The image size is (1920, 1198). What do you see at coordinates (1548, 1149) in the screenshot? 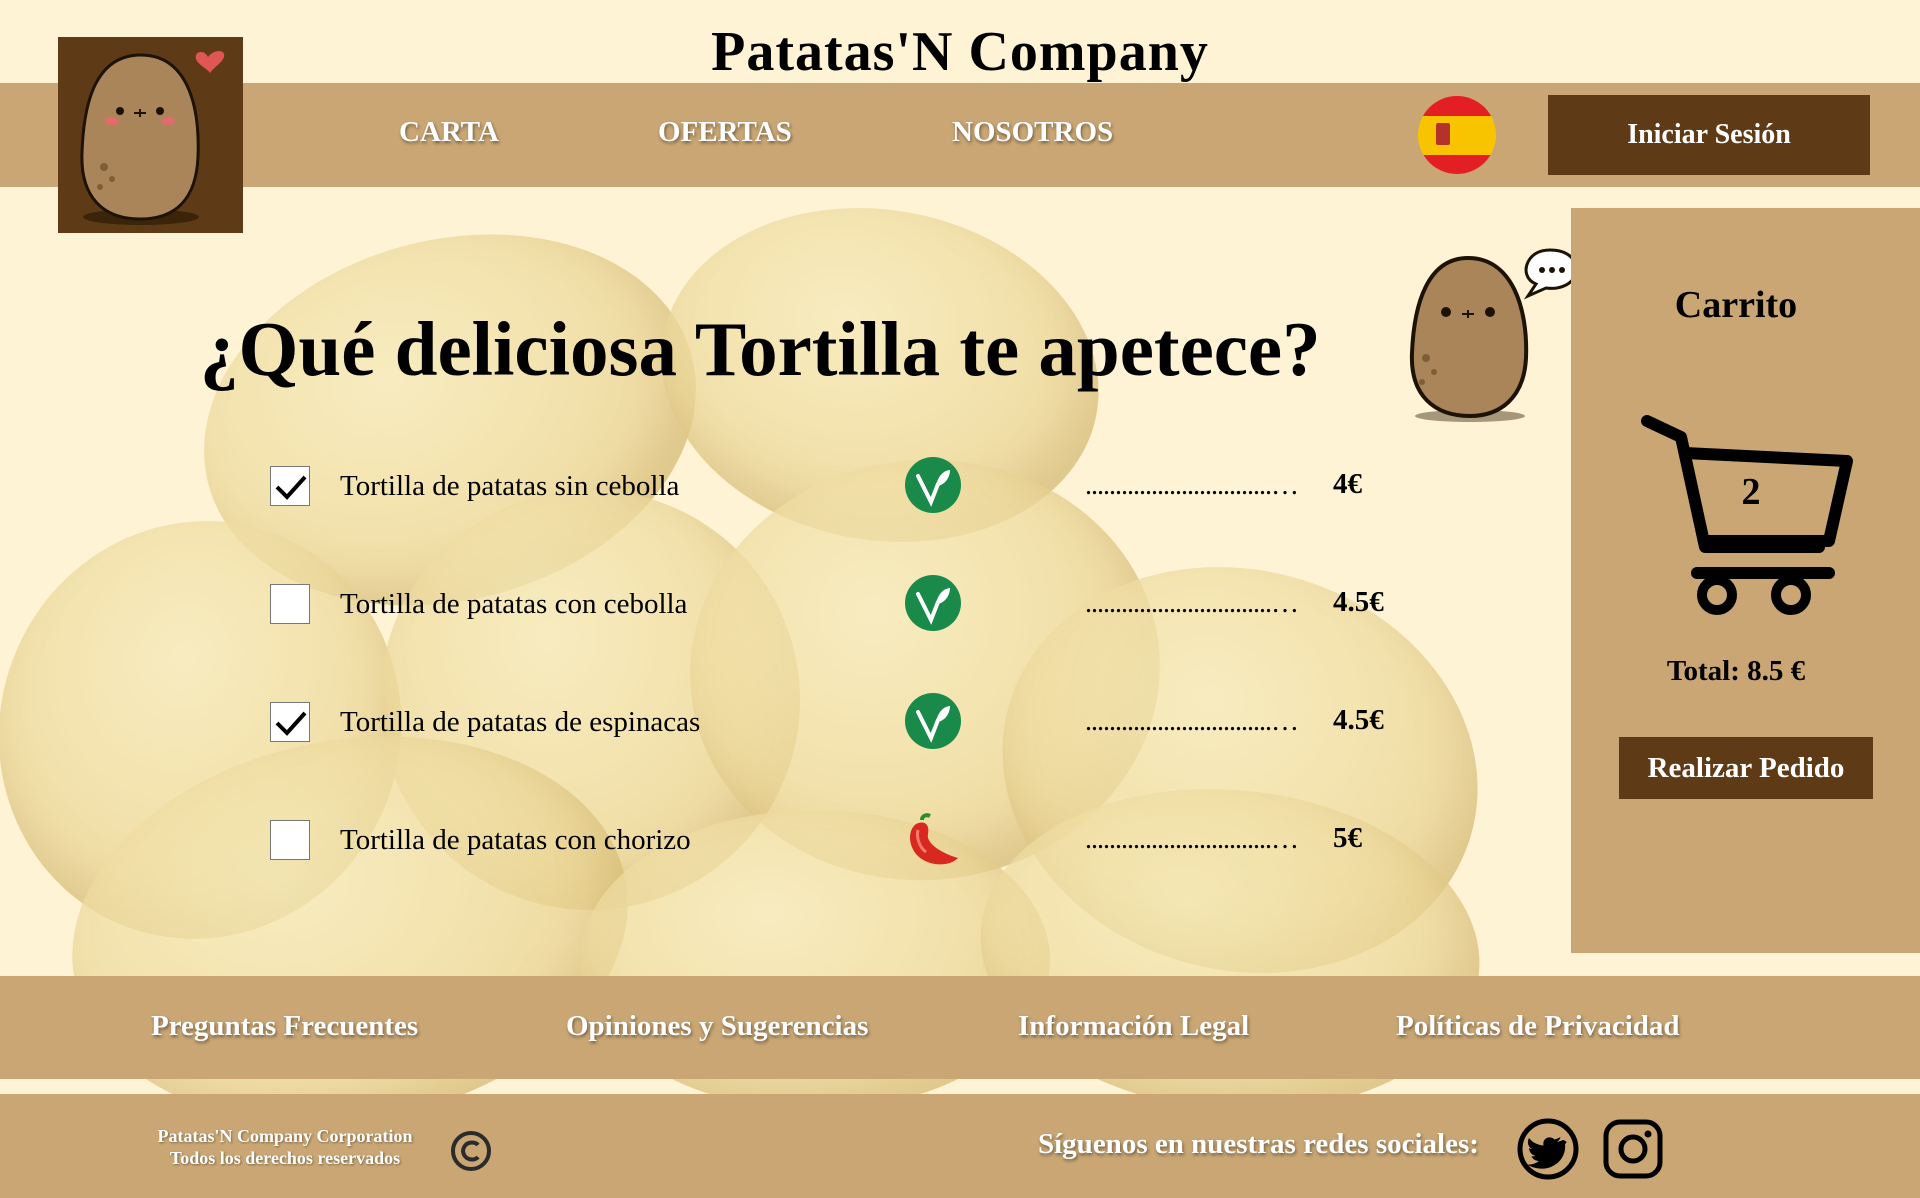
I see `twitter-icon` at bounding box center [1548, 1149].